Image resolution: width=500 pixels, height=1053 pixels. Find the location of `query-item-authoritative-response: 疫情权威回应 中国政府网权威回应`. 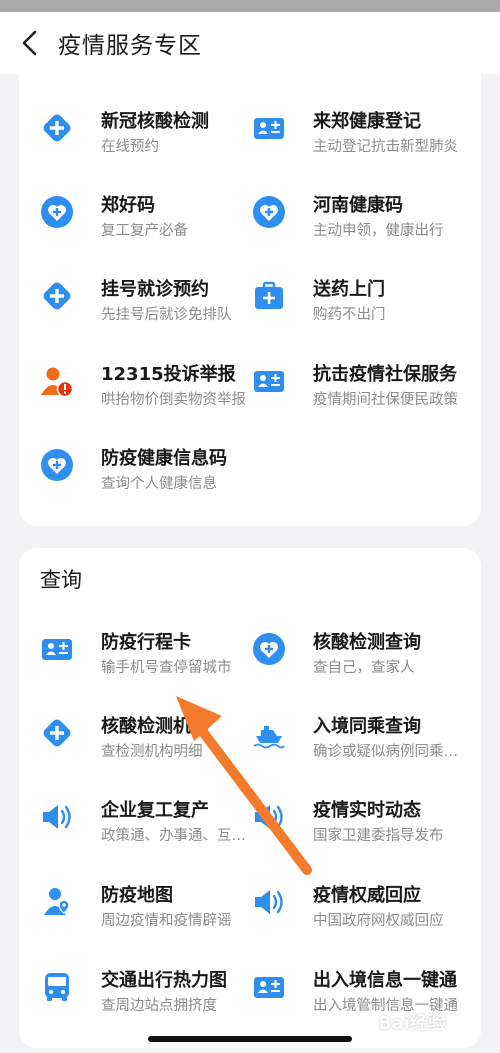

query-item-authoritative-response: 疫情权威回应 中国政府网权威回应 is located at coordinates (365, 916).